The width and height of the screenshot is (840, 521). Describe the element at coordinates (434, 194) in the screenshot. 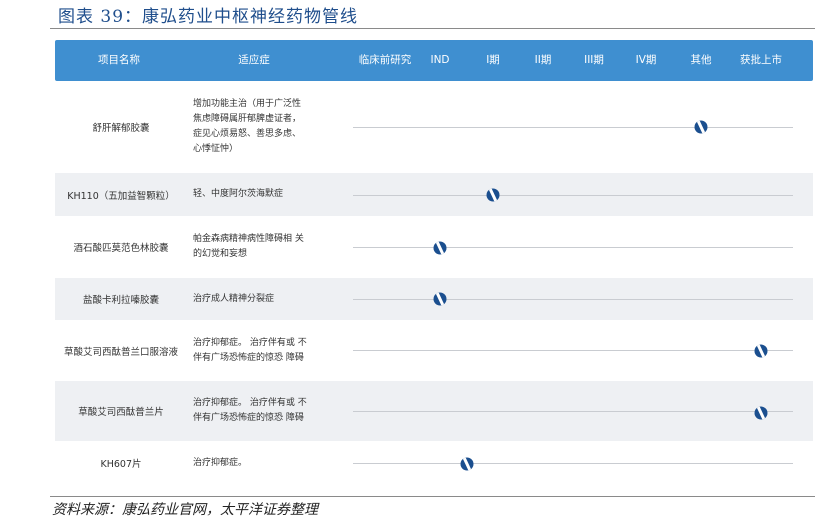

I see `table-row: KH110（五加益智颗粒） 轻、中度阿尔茨海默症` at that location.